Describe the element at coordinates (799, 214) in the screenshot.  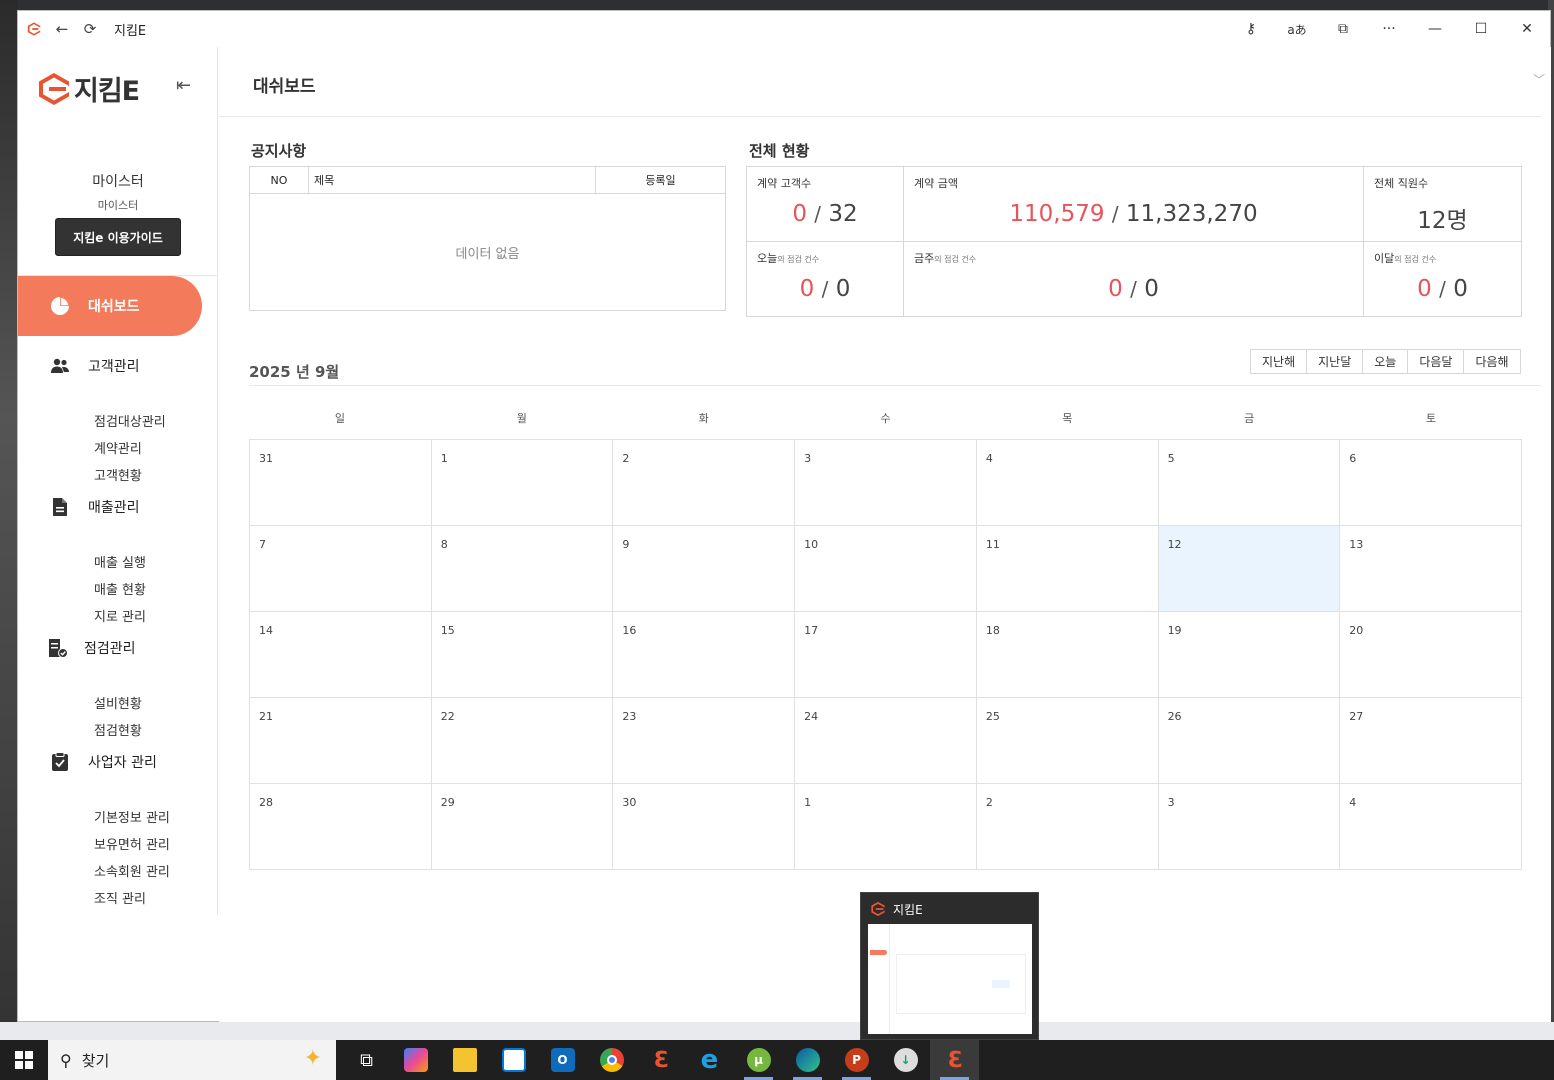
I see `stat-current: 0` at that location.